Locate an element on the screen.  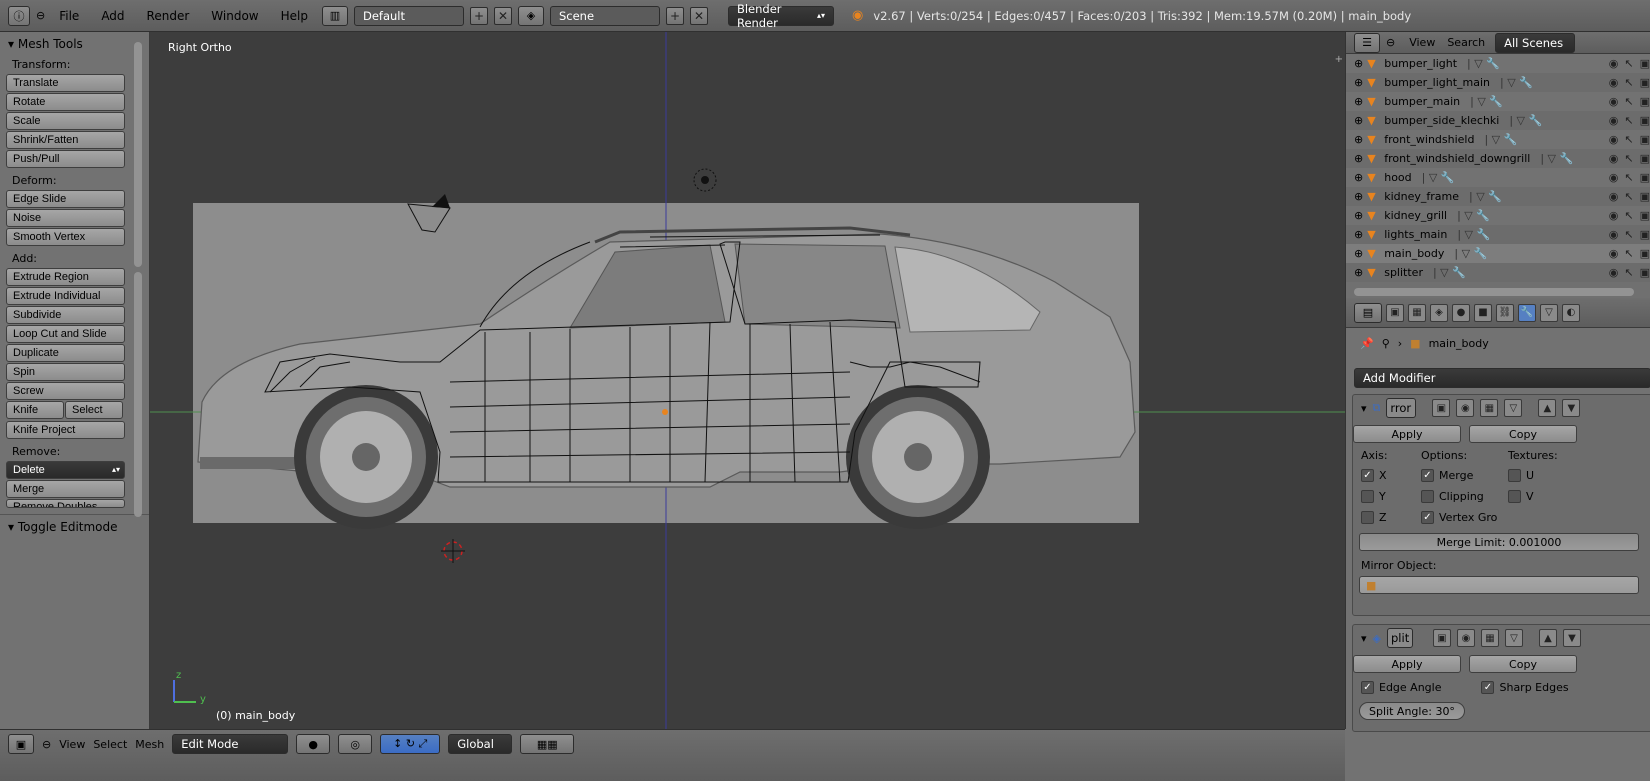
outliner-item: ⊕ ▼ bumper_side_klechki | ▽ 🔧 ◉ ↖ ▣ is located at coordinates (1498, 120).